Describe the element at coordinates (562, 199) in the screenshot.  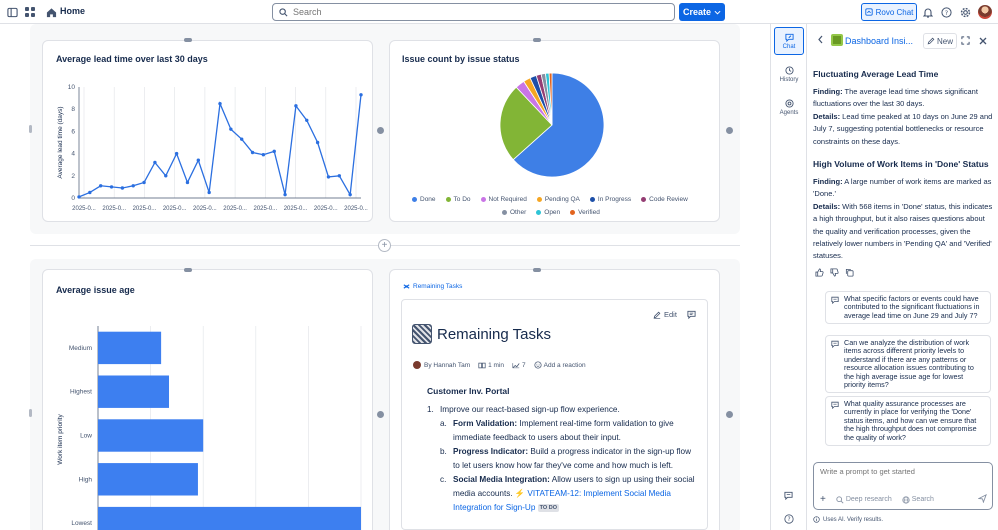
I see `legend-label: Pending QA` at that location.